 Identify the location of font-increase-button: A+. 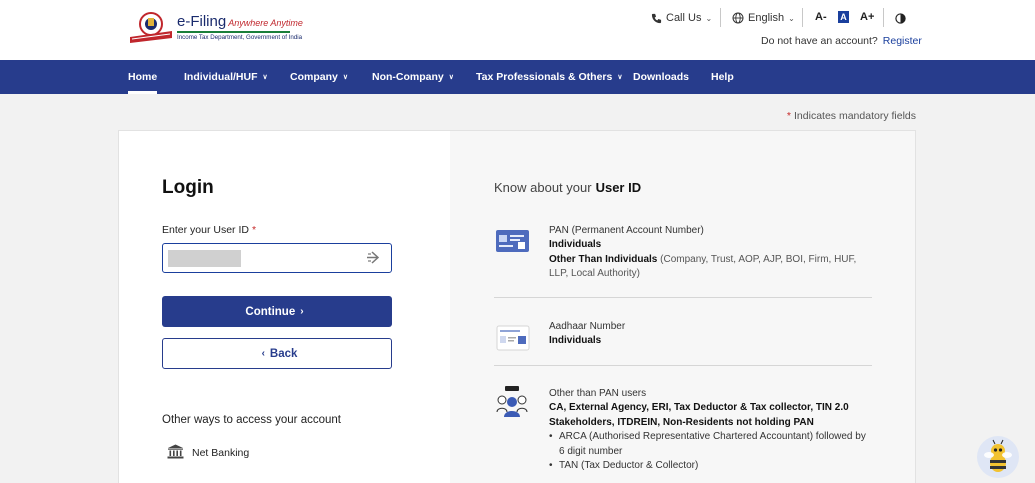
(867, 17).